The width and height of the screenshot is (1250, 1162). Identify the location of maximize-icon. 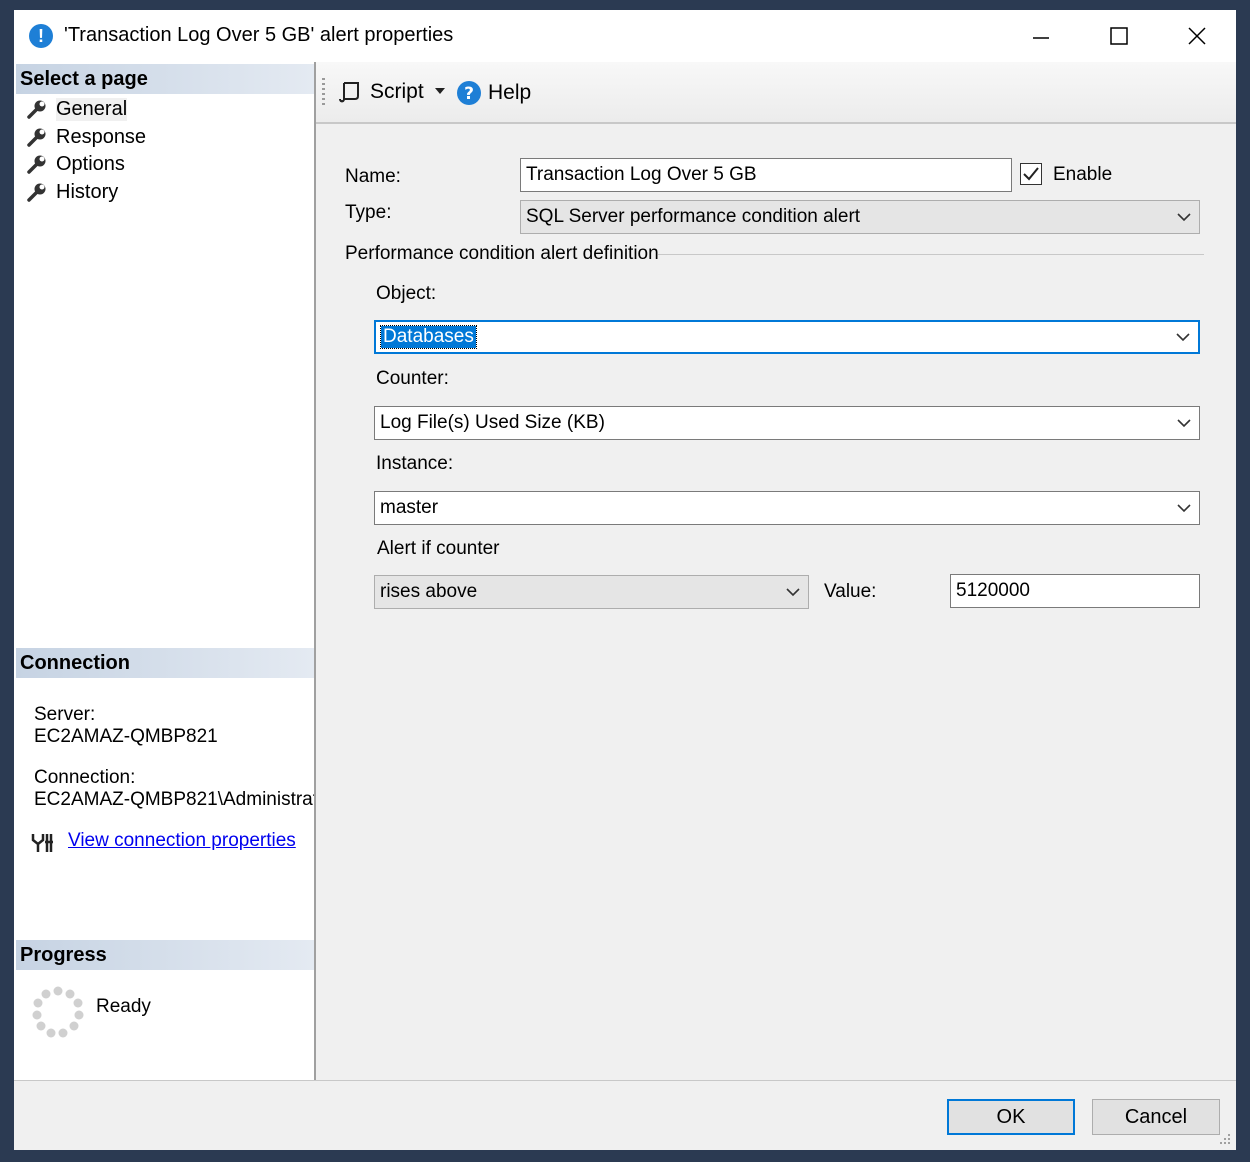
(1119, 36).